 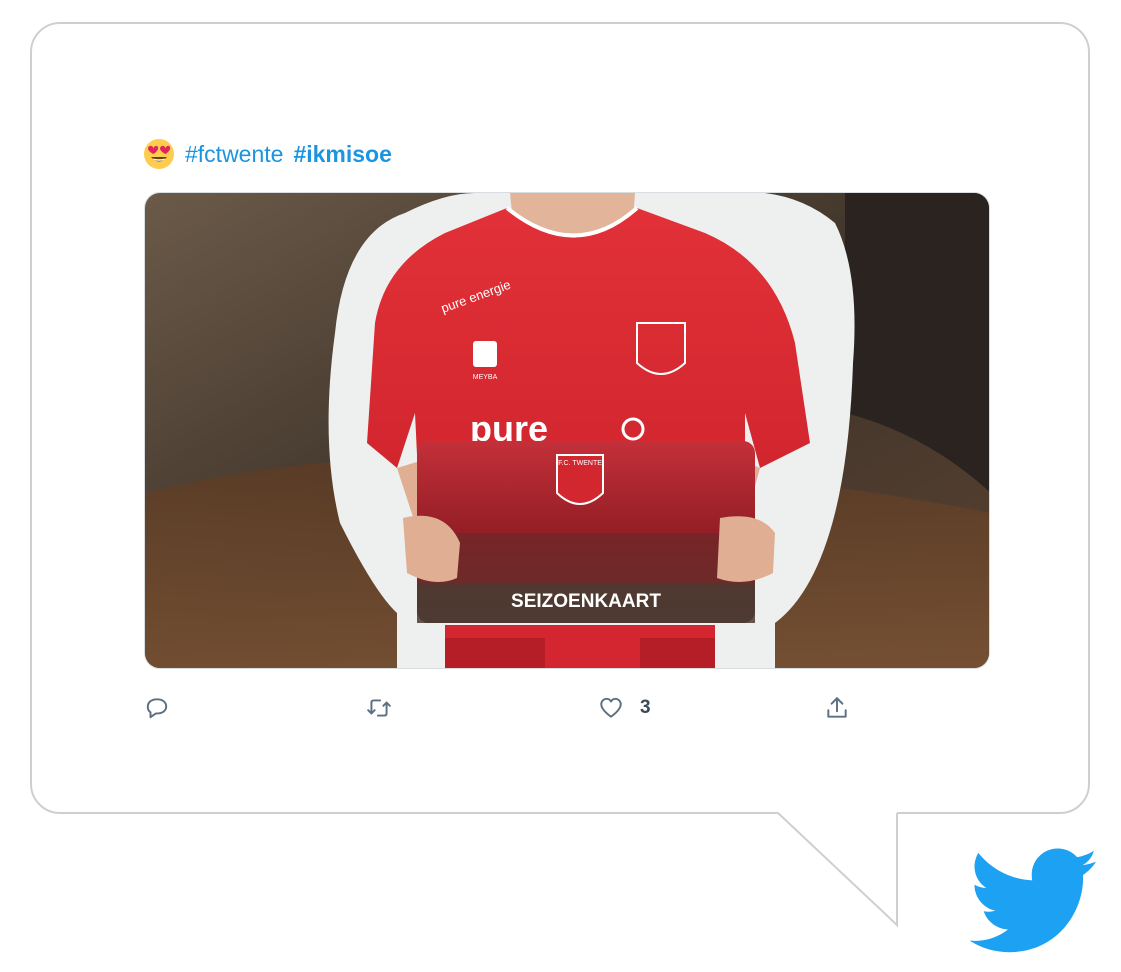 I want to click on kit-brand-text: MEYBA, so click(x=485, y=377).